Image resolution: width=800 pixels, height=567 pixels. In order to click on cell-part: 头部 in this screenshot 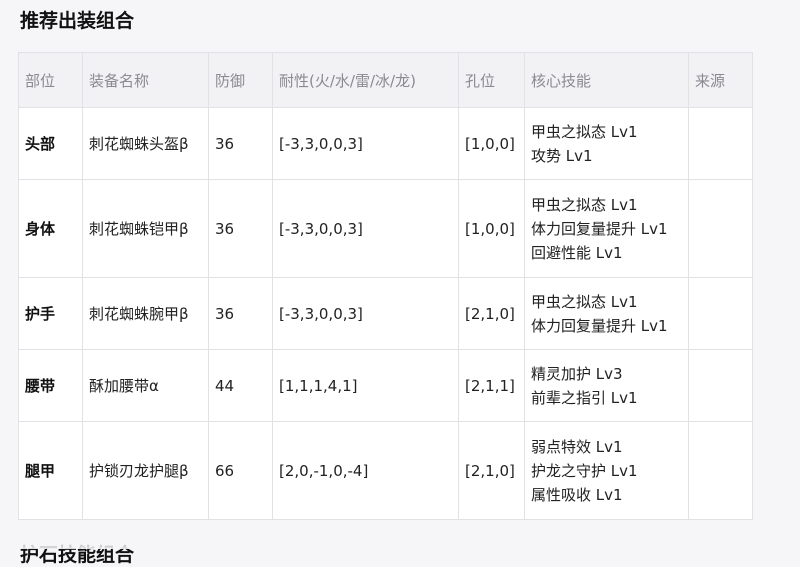, I will do `click(50, 143)`.